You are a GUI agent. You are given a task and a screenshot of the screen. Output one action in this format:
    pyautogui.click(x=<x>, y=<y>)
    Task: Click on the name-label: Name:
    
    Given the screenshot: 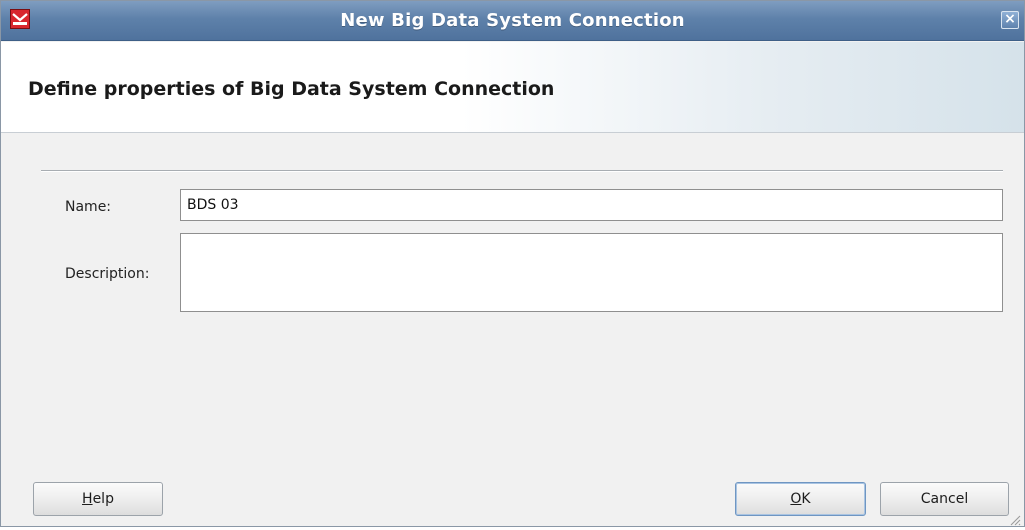 What is the action you would take?
    pyautogui.click(x=88, y=207)
    